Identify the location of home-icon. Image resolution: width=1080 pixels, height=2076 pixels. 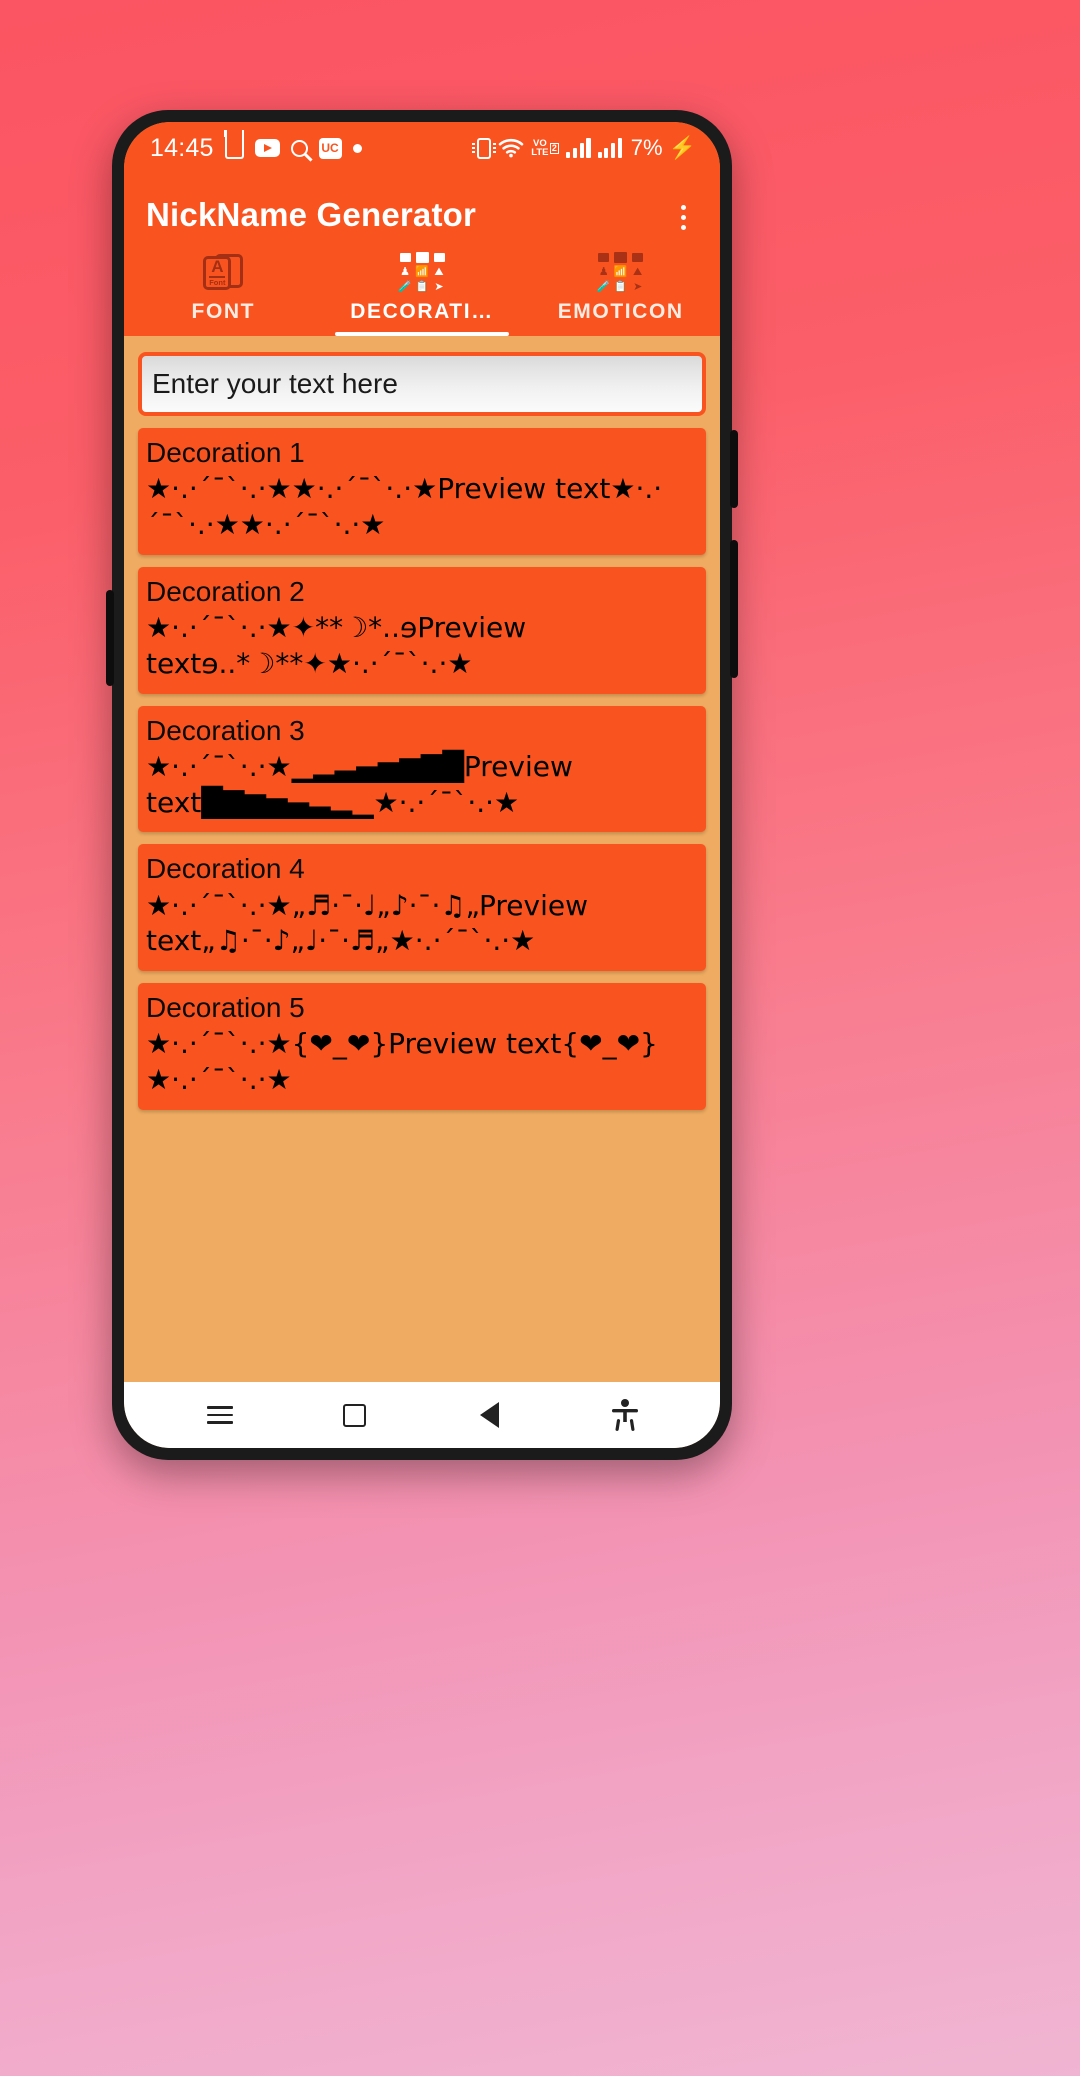
(355, 1415).